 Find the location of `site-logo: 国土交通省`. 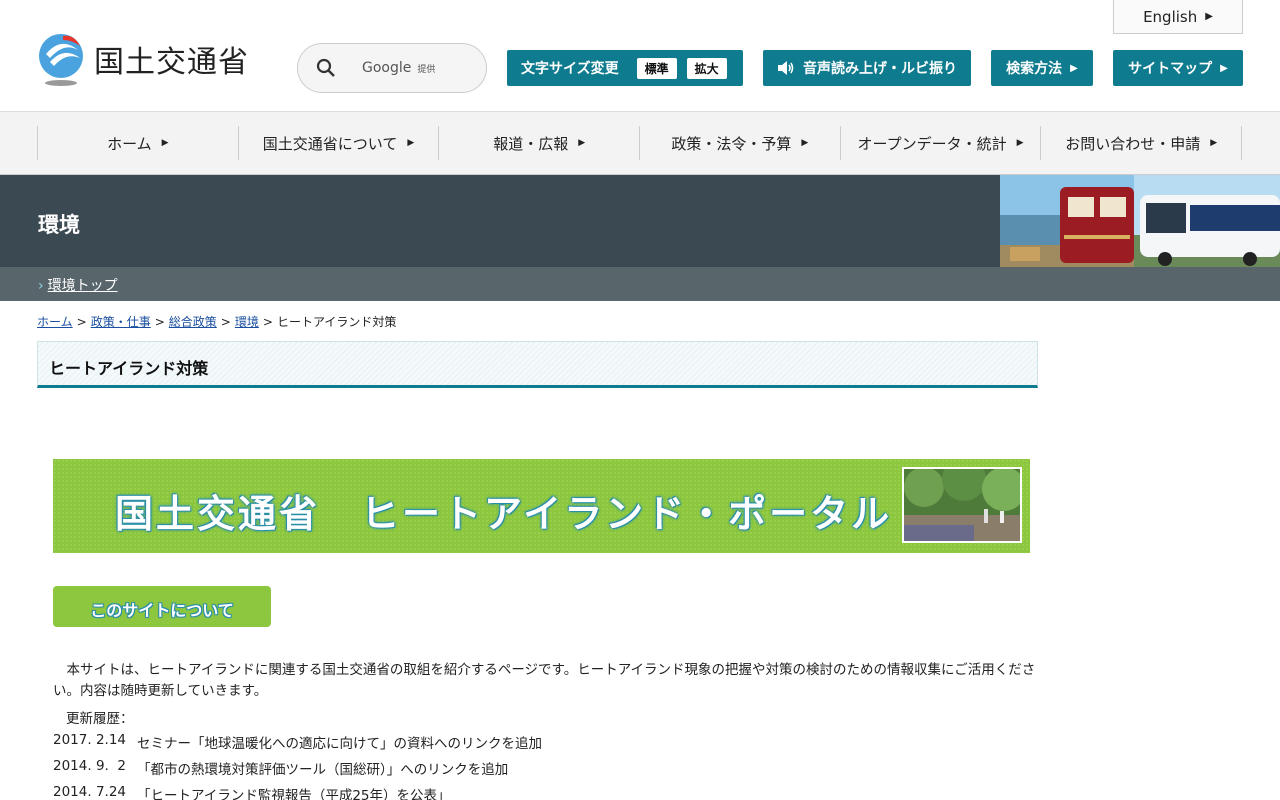

site-logo: 国土交通省 is located at coordinates (142, 59).